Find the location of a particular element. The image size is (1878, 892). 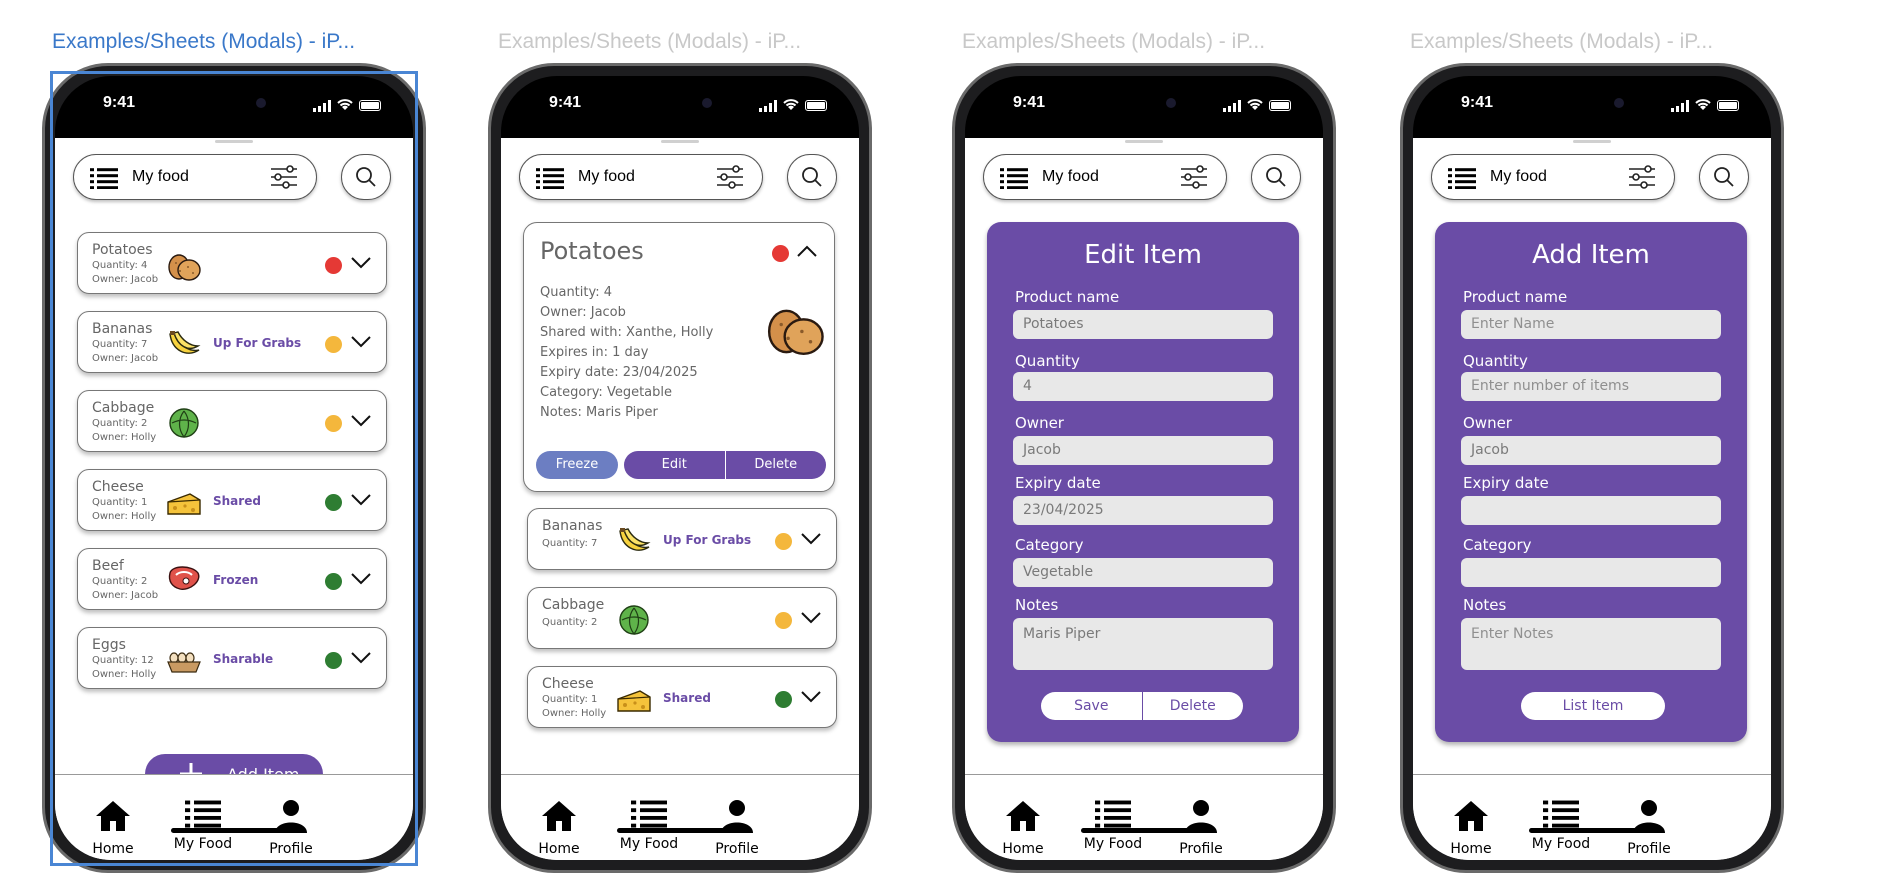

list-icon is located at coordinates (104, 180).